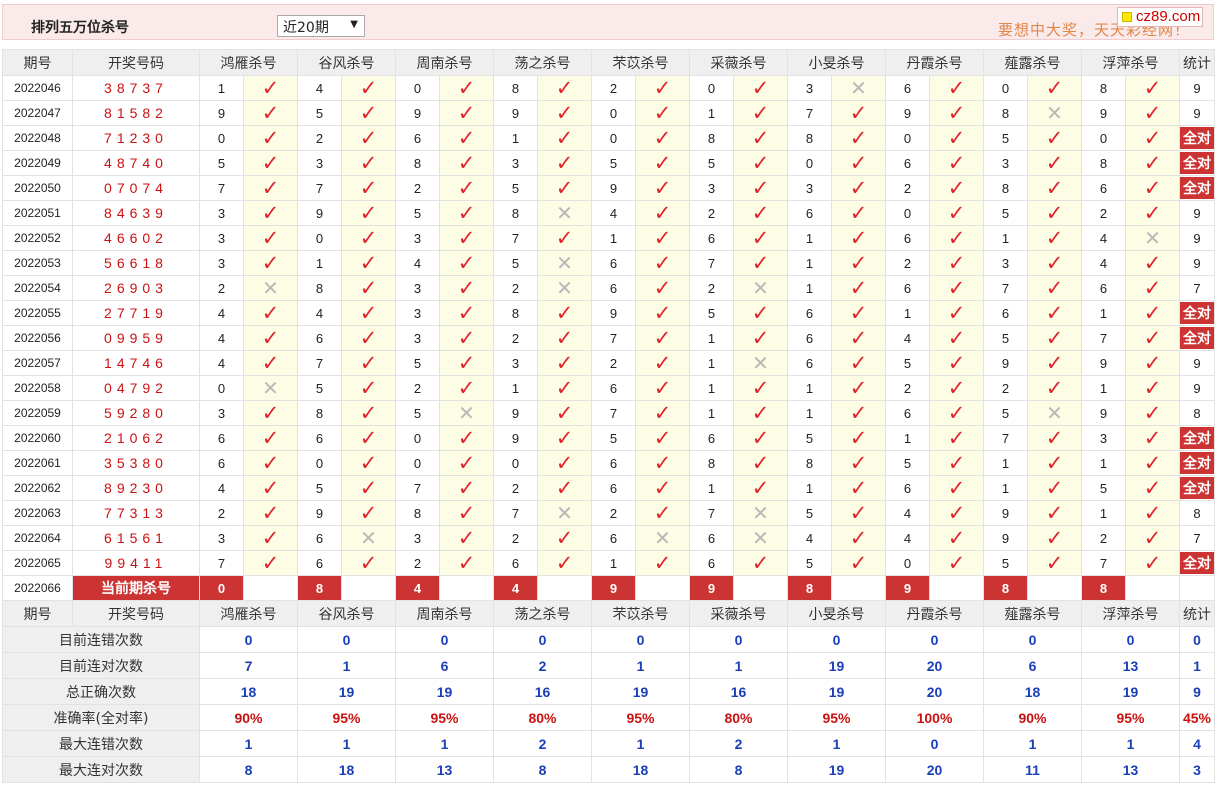 The image size is (1218, 809). Describe the element at coordinates (934, 691) in the screenshot. I see `summary-value: 20` at that location.